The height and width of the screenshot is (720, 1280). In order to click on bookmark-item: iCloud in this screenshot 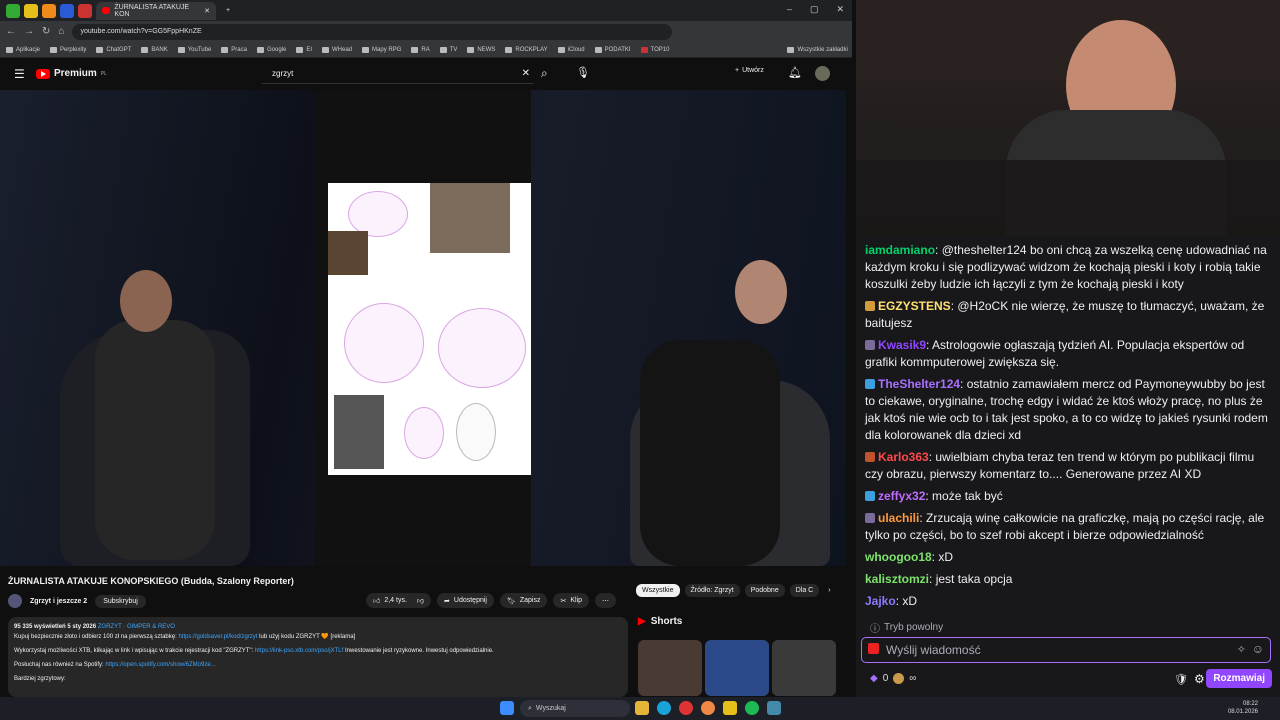, I will do `click(571, 49)`.